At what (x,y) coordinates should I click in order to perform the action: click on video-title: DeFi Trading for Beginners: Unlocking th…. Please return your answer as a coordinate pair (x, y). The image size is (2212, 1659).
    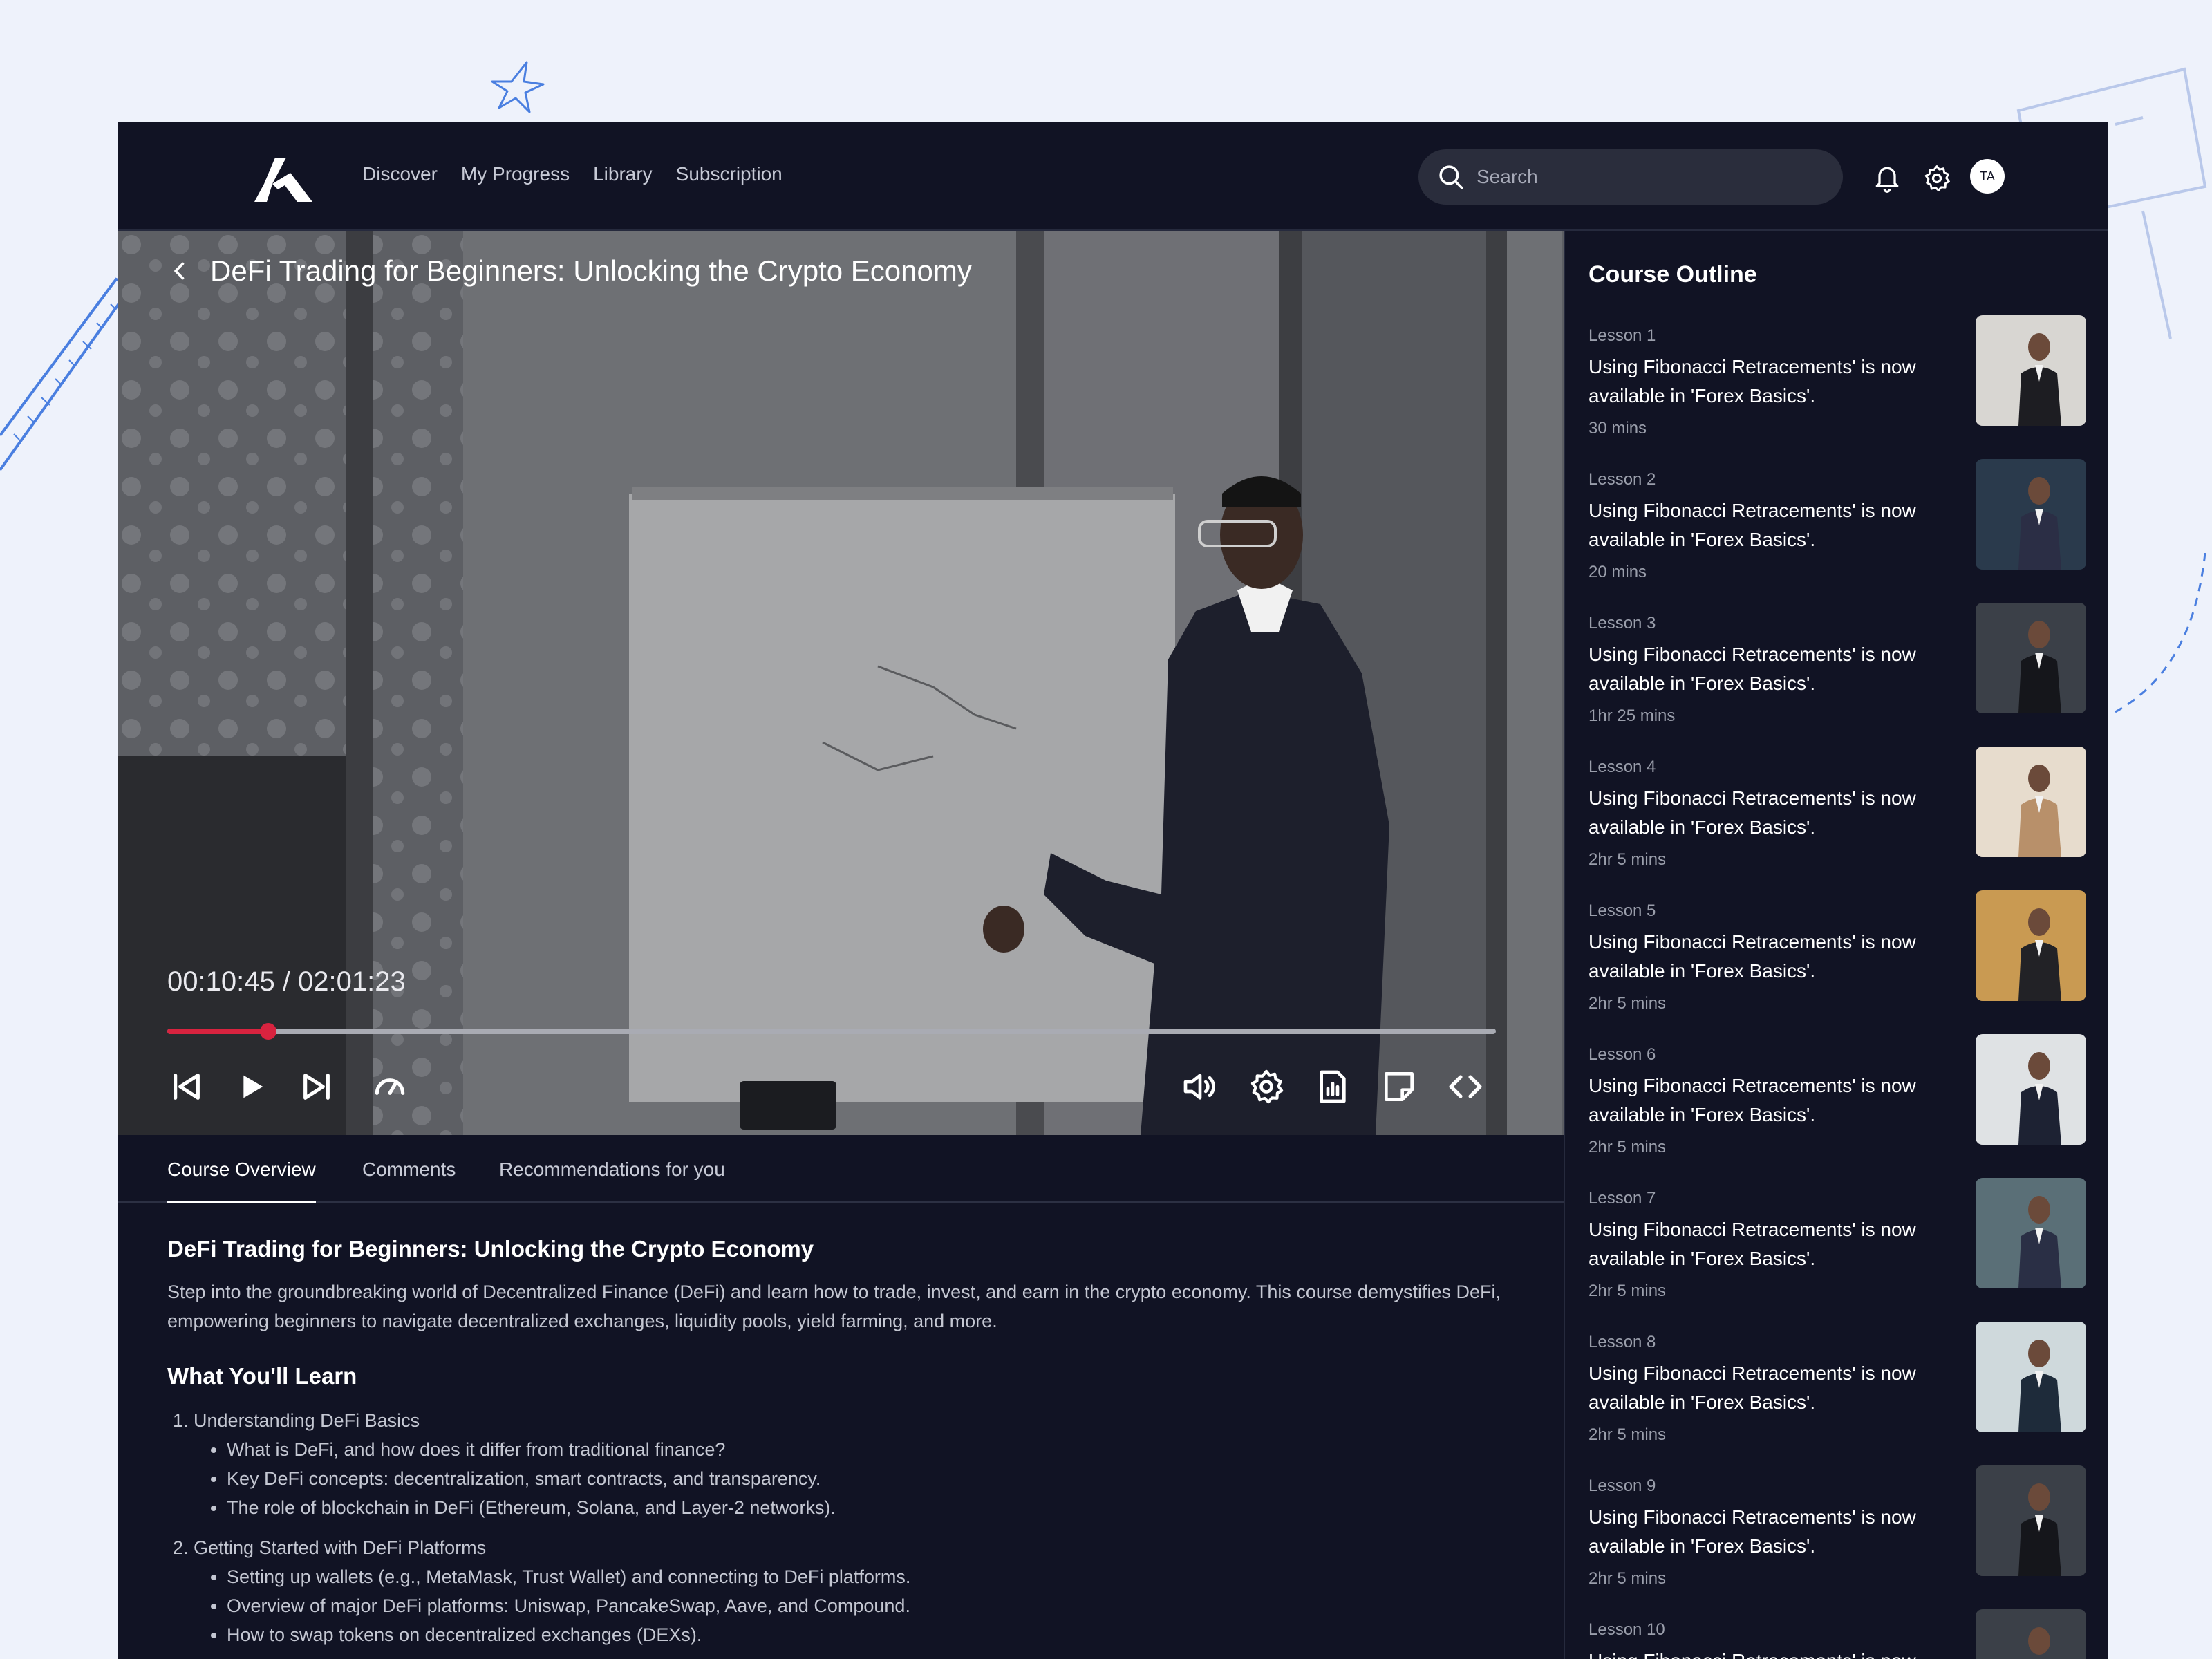
    Looking at the image, I should click on (591, 270).